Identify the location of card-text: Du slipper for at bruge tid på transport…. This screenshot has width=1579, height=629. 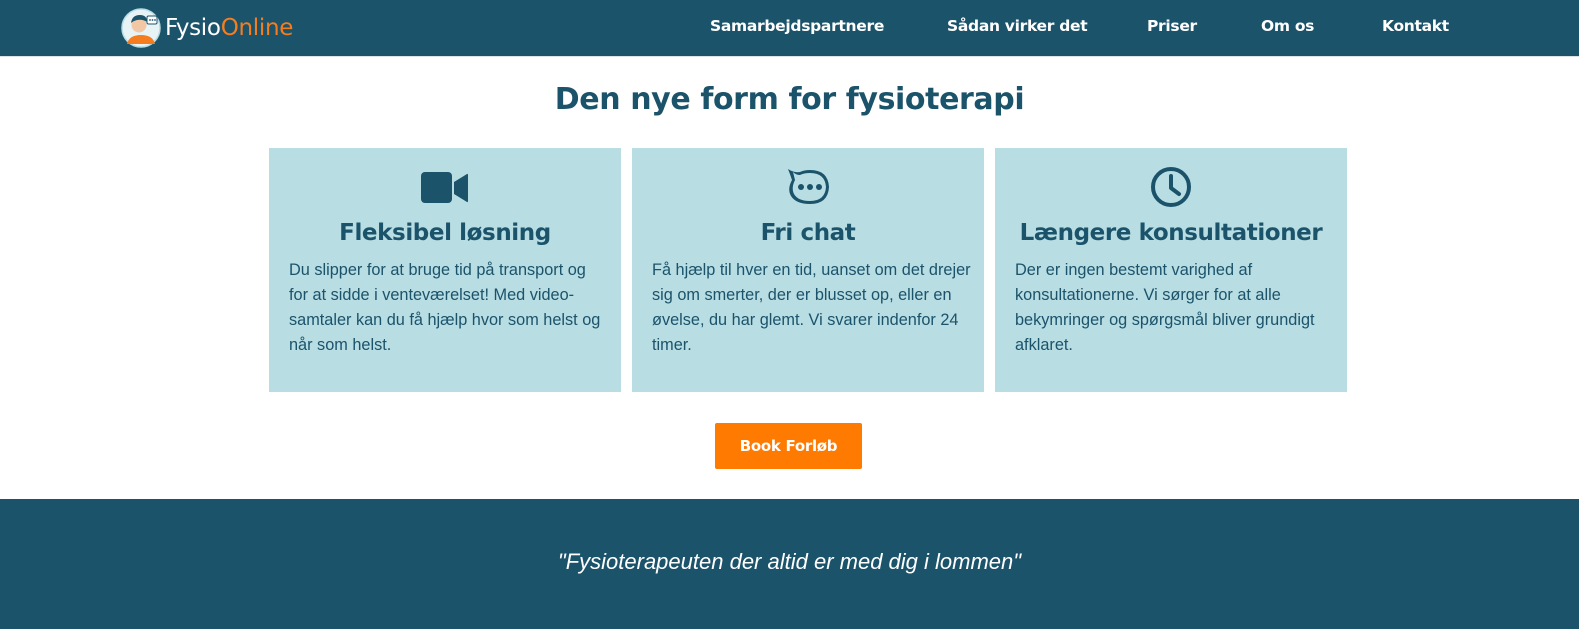
(445, 307).